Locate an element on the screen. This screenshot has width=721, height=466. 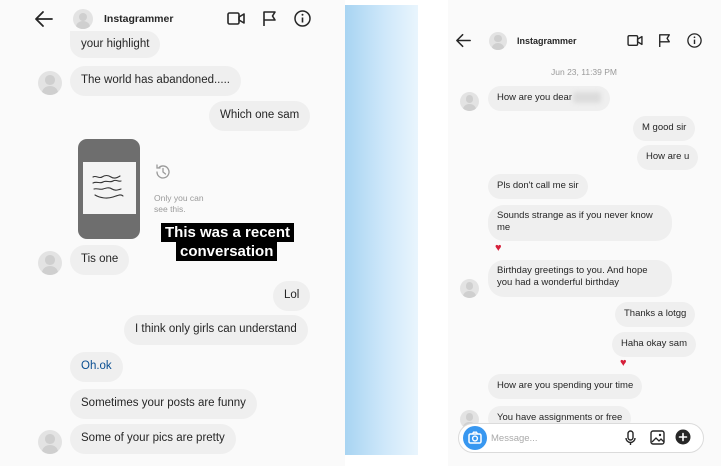
message-received: How are you spending your time is located at coordinates (565, 386).